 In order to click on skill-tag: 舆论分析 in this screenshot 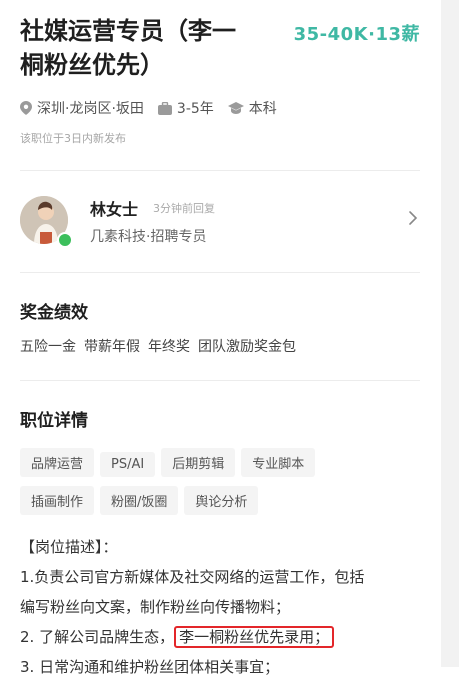, I will do `click(221, 500)`.